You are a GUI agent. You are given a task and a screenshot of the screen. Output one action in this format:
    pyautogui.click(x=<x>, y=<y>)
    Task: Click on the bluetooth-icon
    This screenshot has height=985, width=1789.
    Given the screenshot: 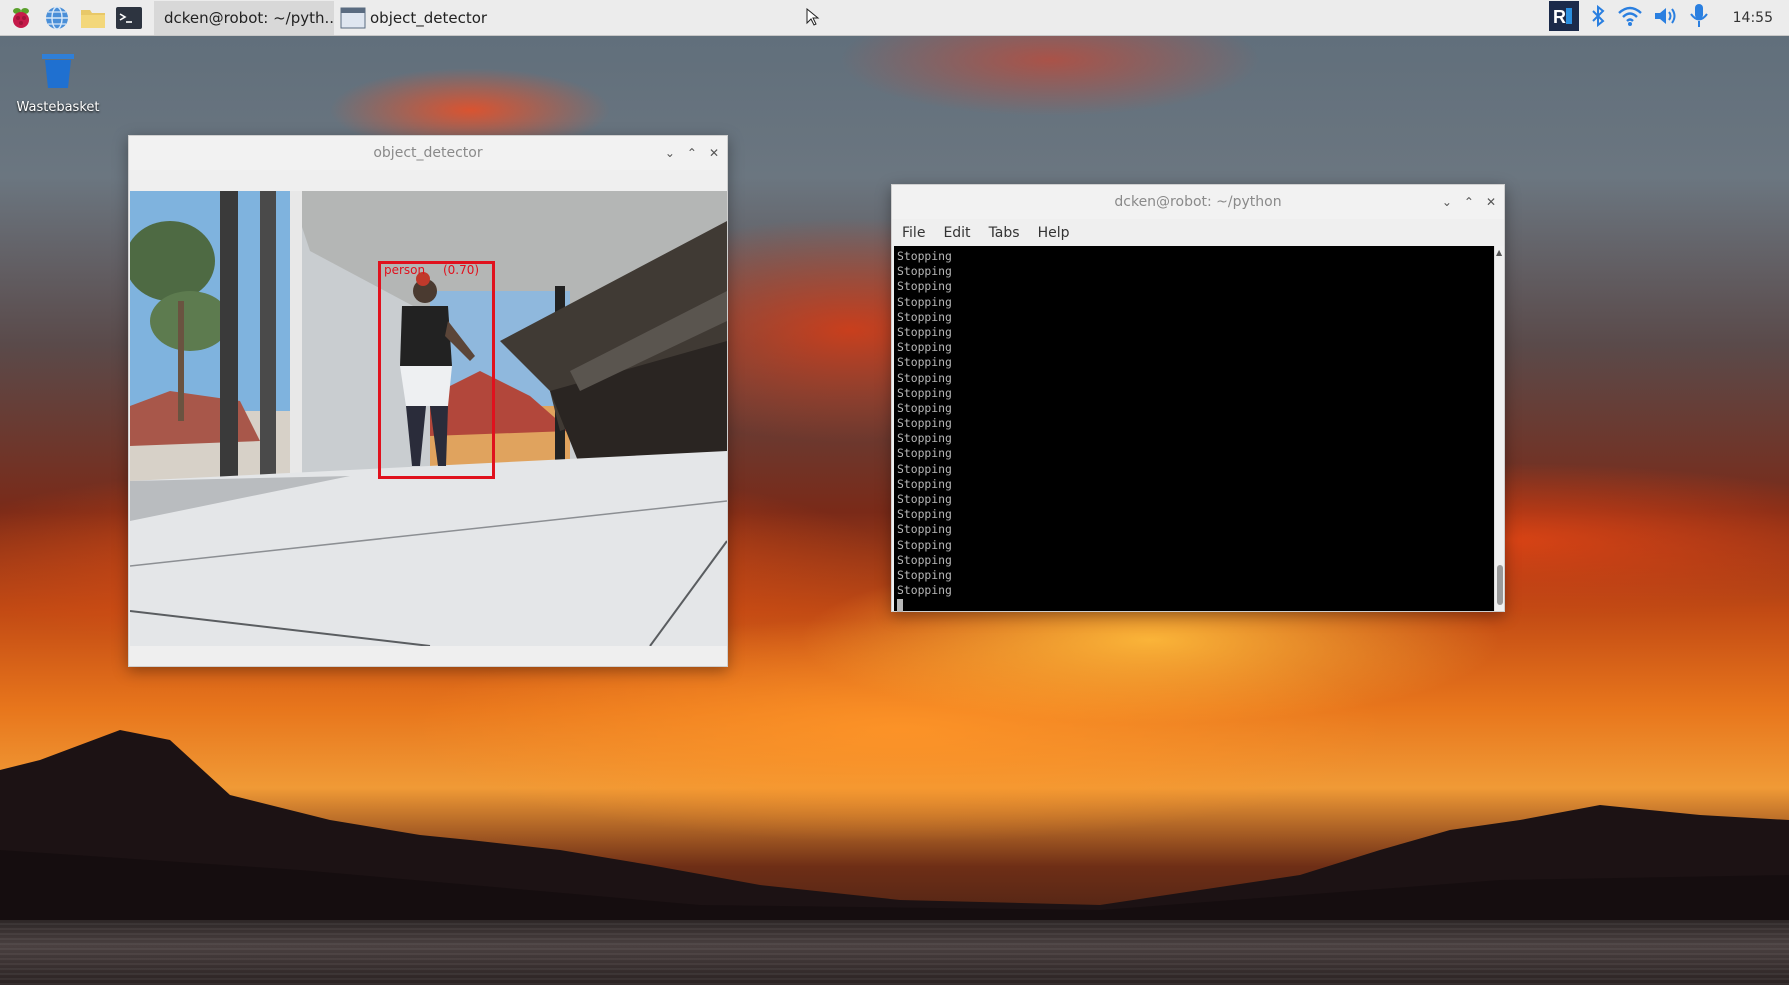 What is the action you would take?
    pyautogui.click(x=1598, y=18)
    